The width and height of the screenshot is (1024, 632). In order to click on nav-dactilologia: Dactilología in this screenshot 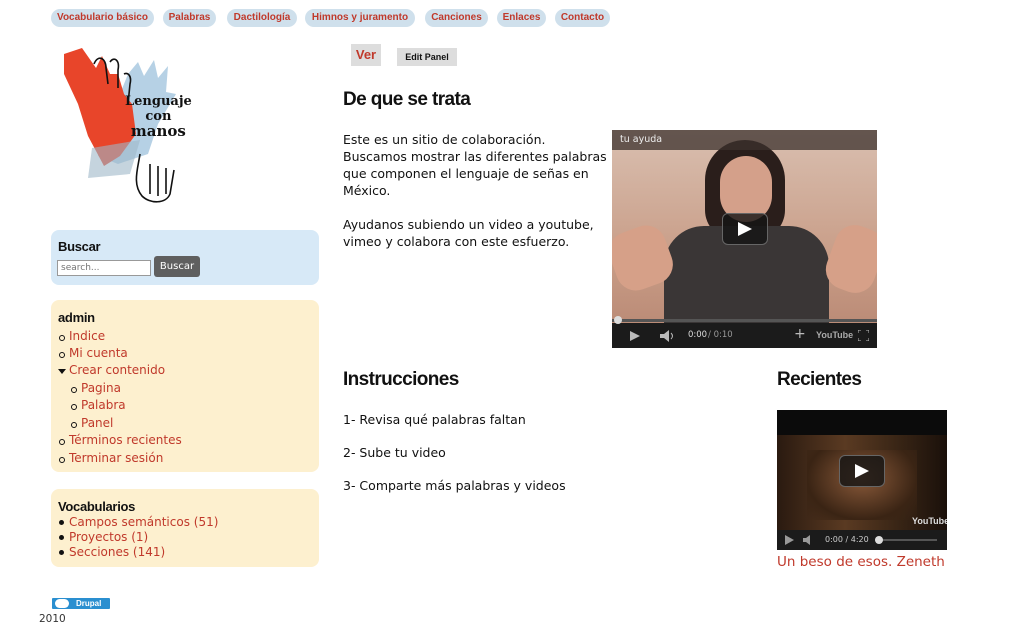, I will do `click(262, 18)`.